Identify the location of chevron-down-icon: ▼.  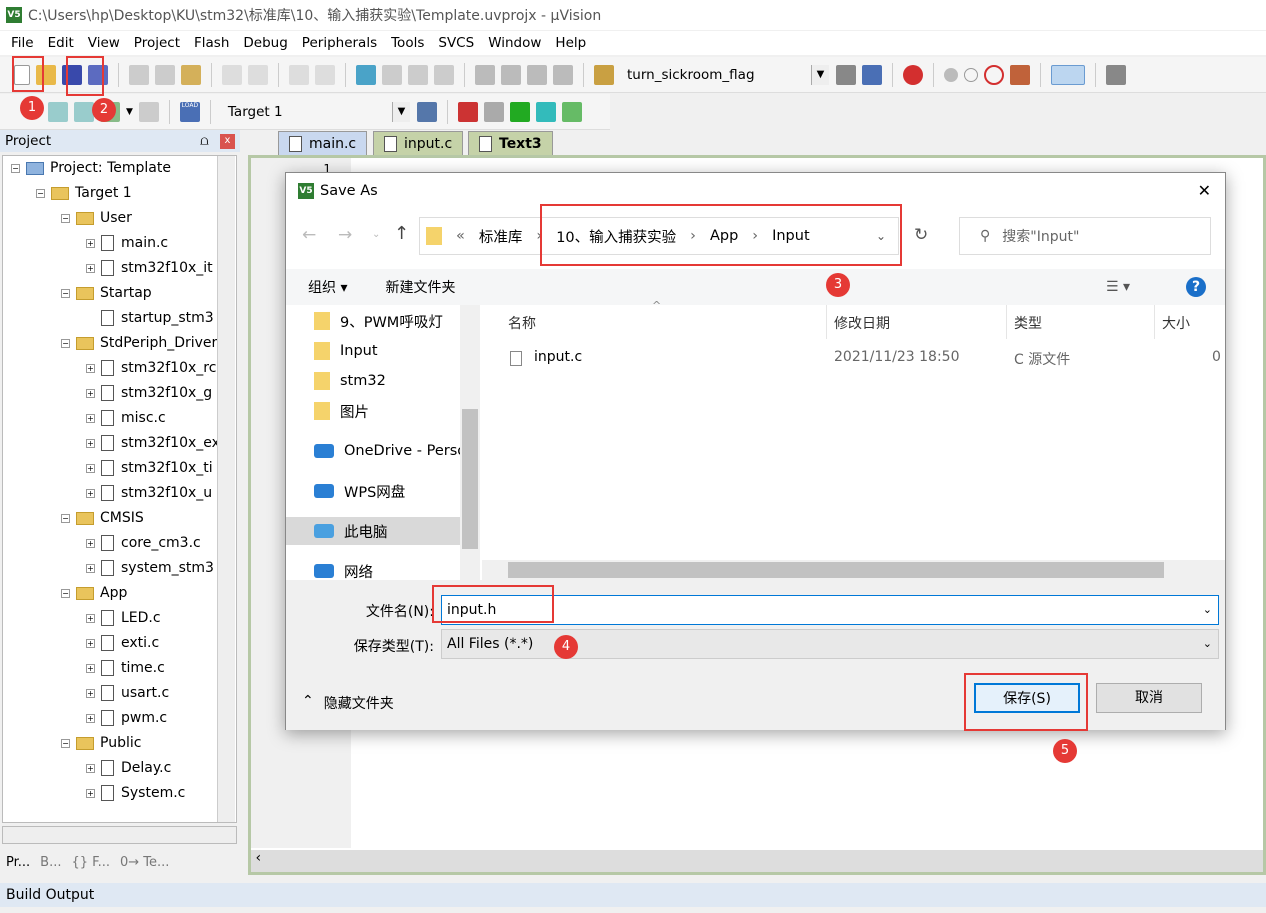
(129, 112).